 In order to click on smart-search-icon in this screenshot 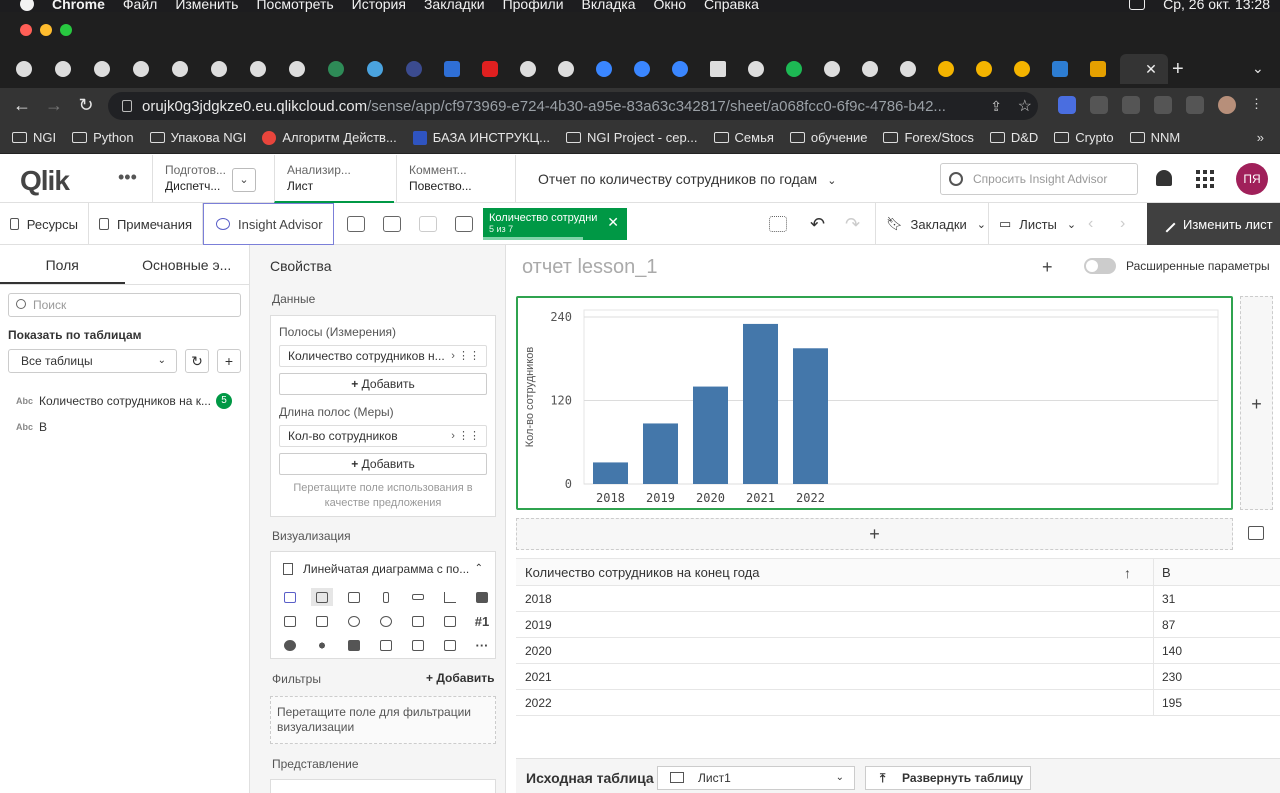, I will do `click(356, 224)`.